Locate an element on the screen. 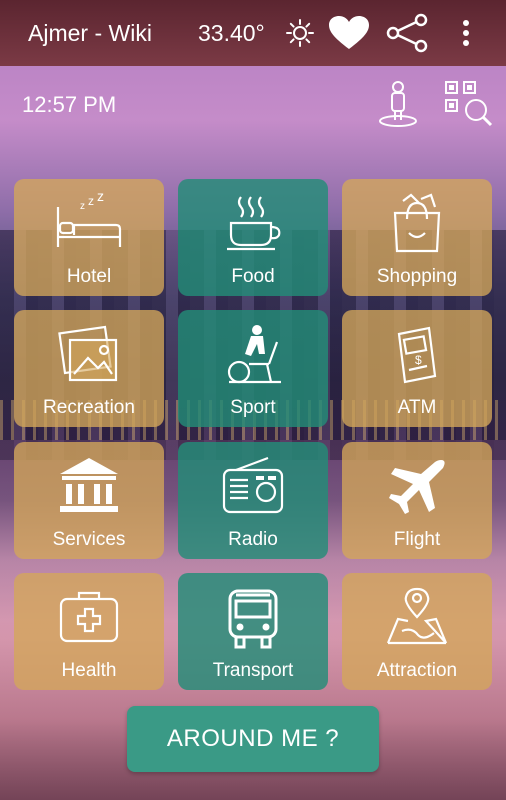  map-pin-icon is located at coordinates (417, 616).